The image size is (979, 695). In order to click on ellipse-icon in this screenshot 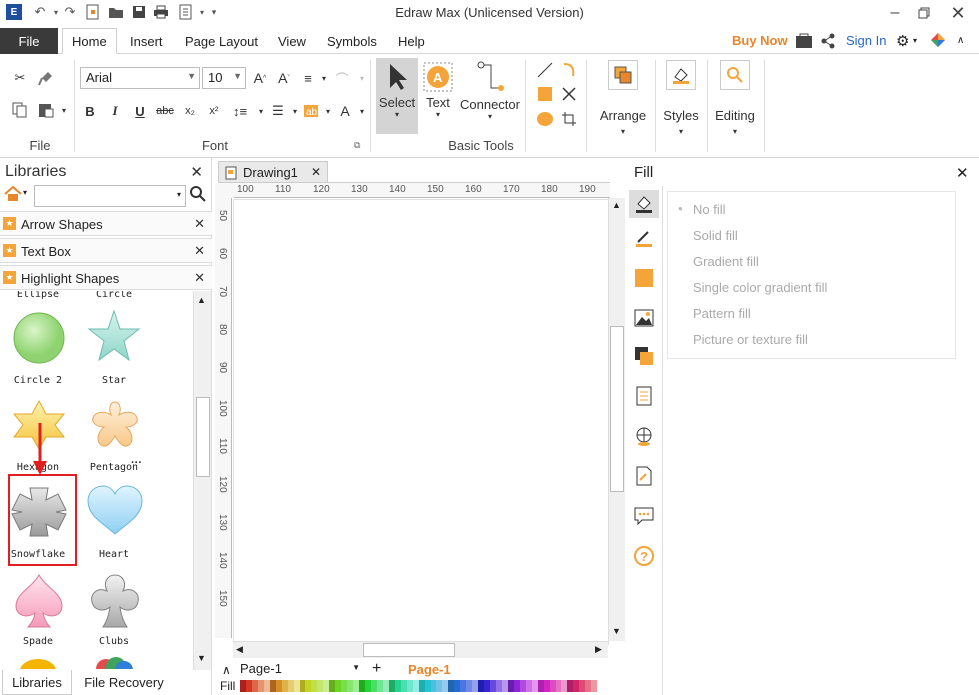, I will do `click(545, 119)`.